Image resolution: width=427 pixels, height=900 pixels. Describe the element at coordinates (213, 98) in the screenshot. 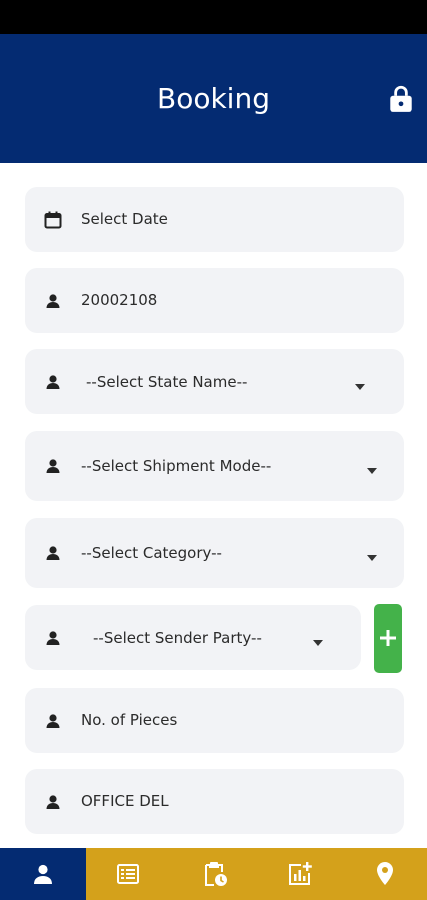

I see `page-title: Booking` at that location.